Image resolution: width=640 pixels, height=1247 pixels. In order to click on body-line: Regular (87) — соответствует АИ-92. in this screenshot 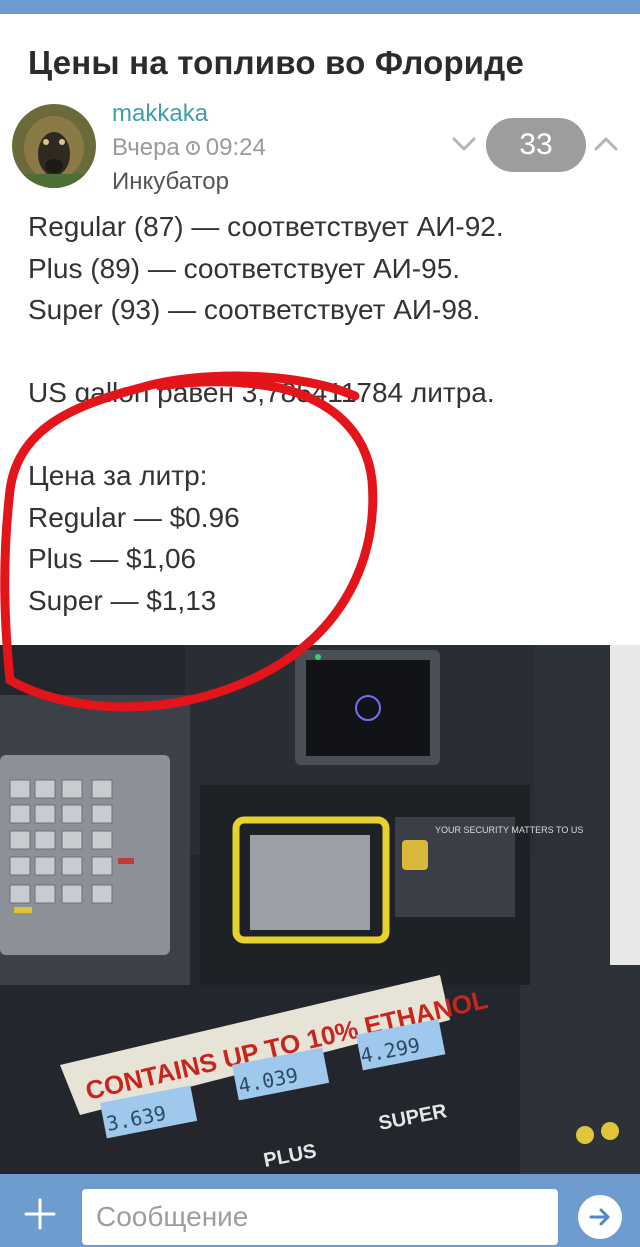, I will do `click(266, 226)`.